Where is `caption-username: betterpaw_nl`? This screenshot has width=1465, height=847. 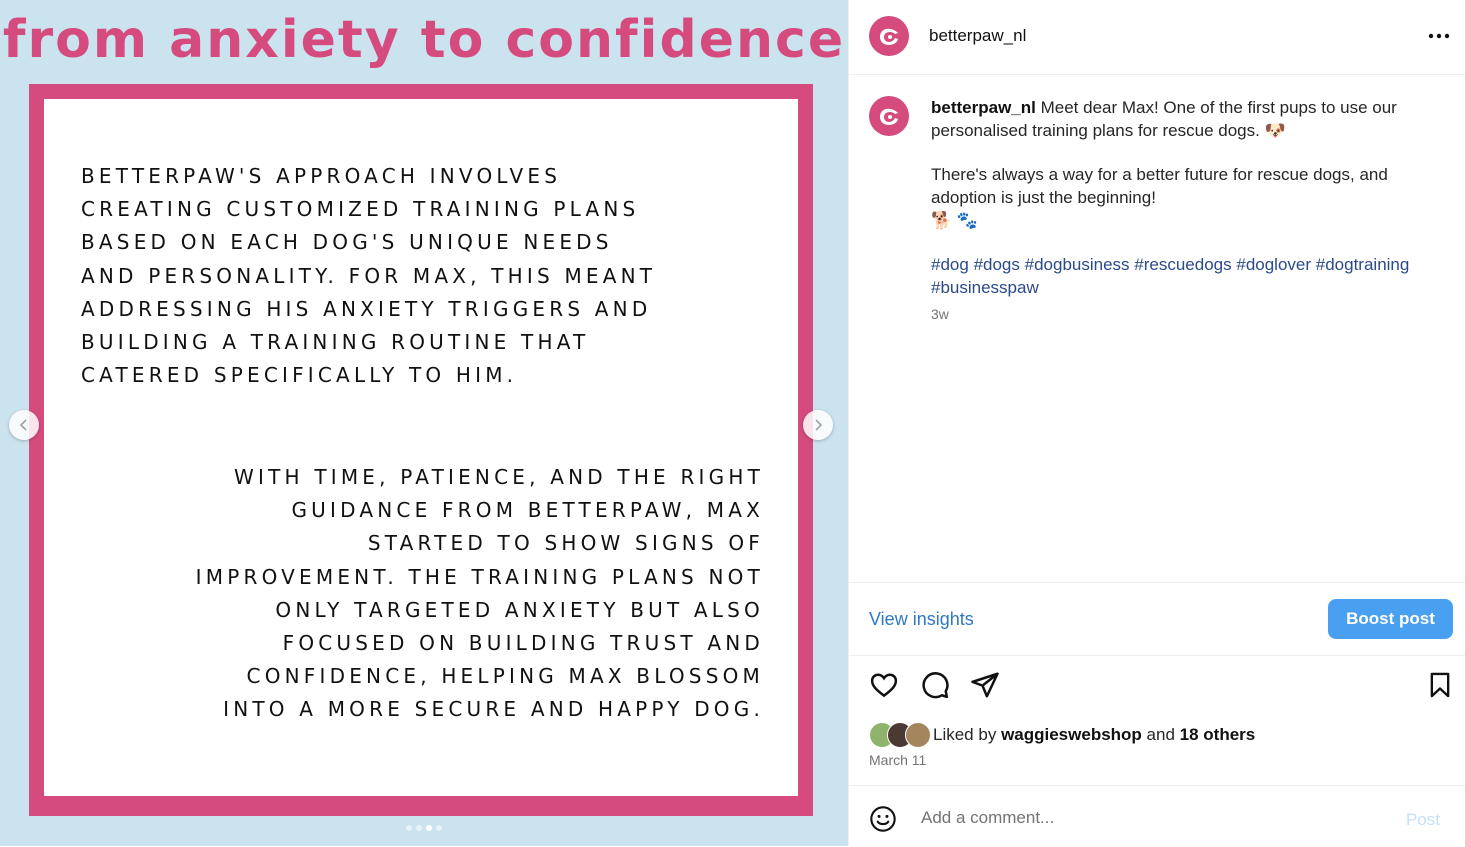
caption-username: betterpaw_nl is located at coordinates (983, 107).